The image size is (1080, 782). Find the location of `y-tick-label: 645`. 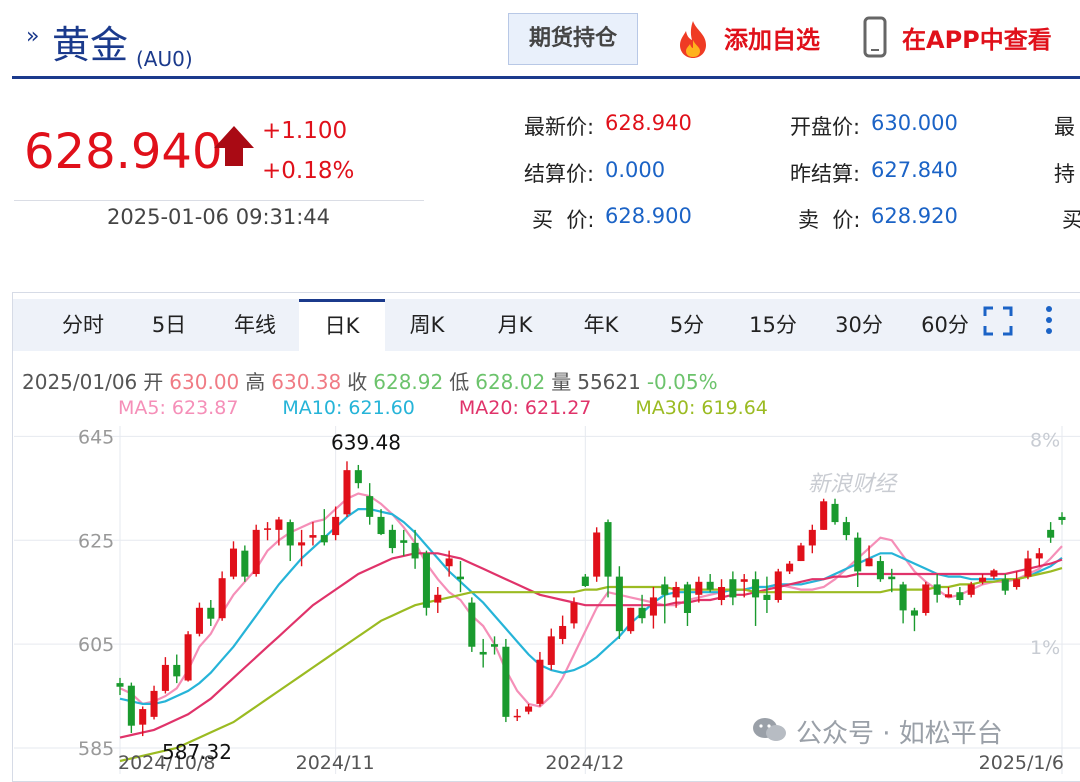

y-tick-label: 645 is located at coordinates (96, 437).